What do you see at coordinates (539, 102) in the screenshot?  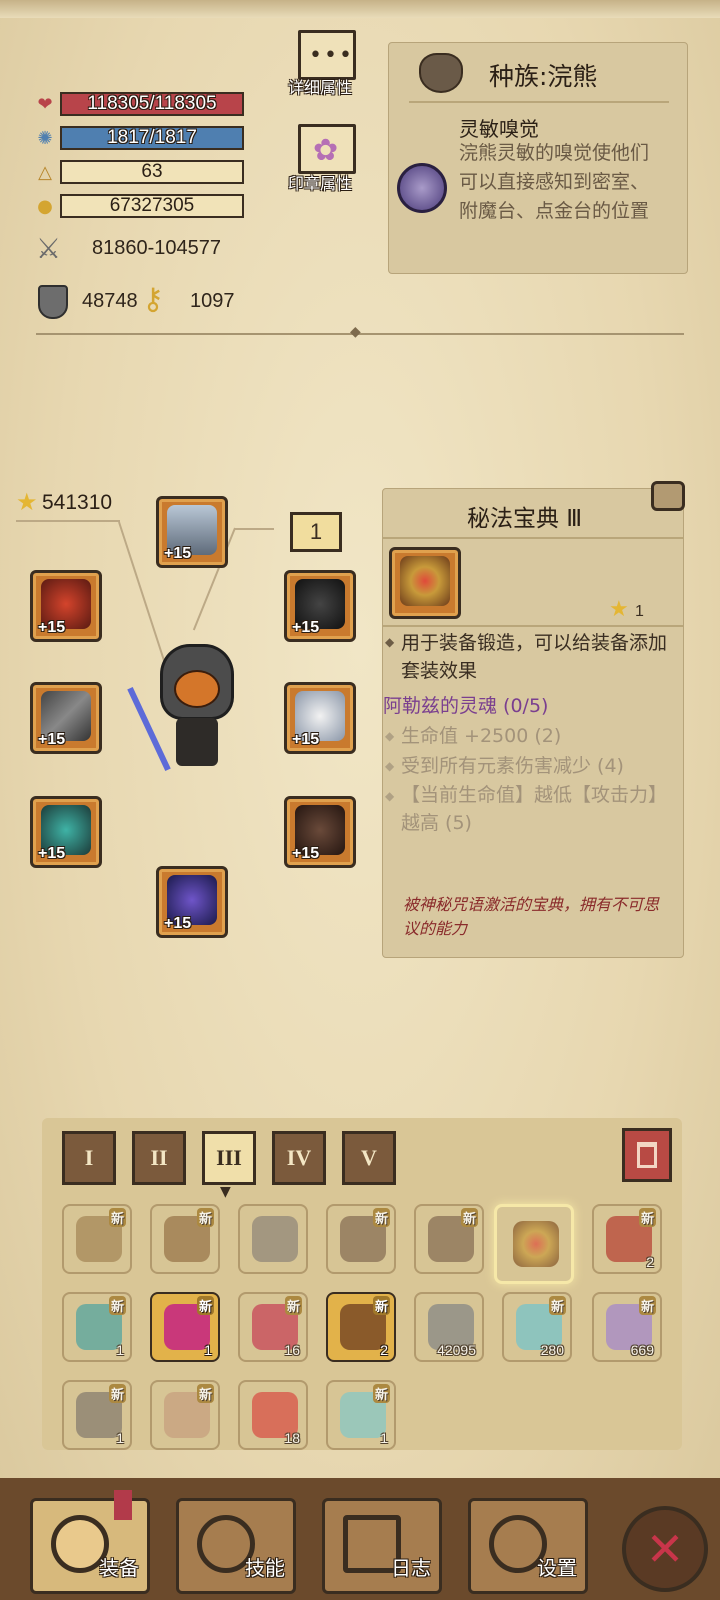 I see `race-divider` at bounding box center [539, 102].